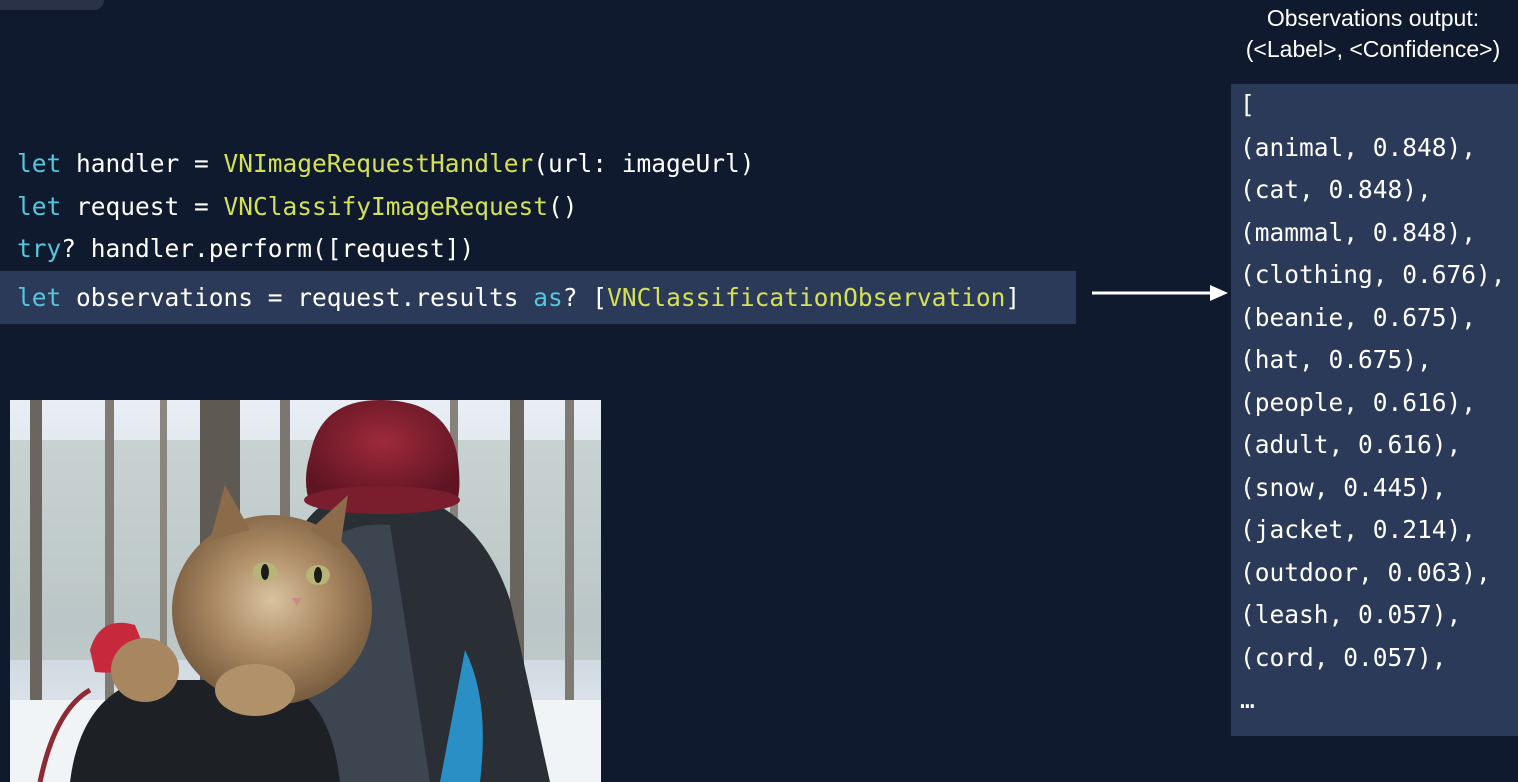 Image resolution: width=1518 pixels, height=782 pixels. What do you see at coordinates (268, 248) in the screenshot?
I see `code-text: ? handler.perform([request])` at bounding box center [268, 248].